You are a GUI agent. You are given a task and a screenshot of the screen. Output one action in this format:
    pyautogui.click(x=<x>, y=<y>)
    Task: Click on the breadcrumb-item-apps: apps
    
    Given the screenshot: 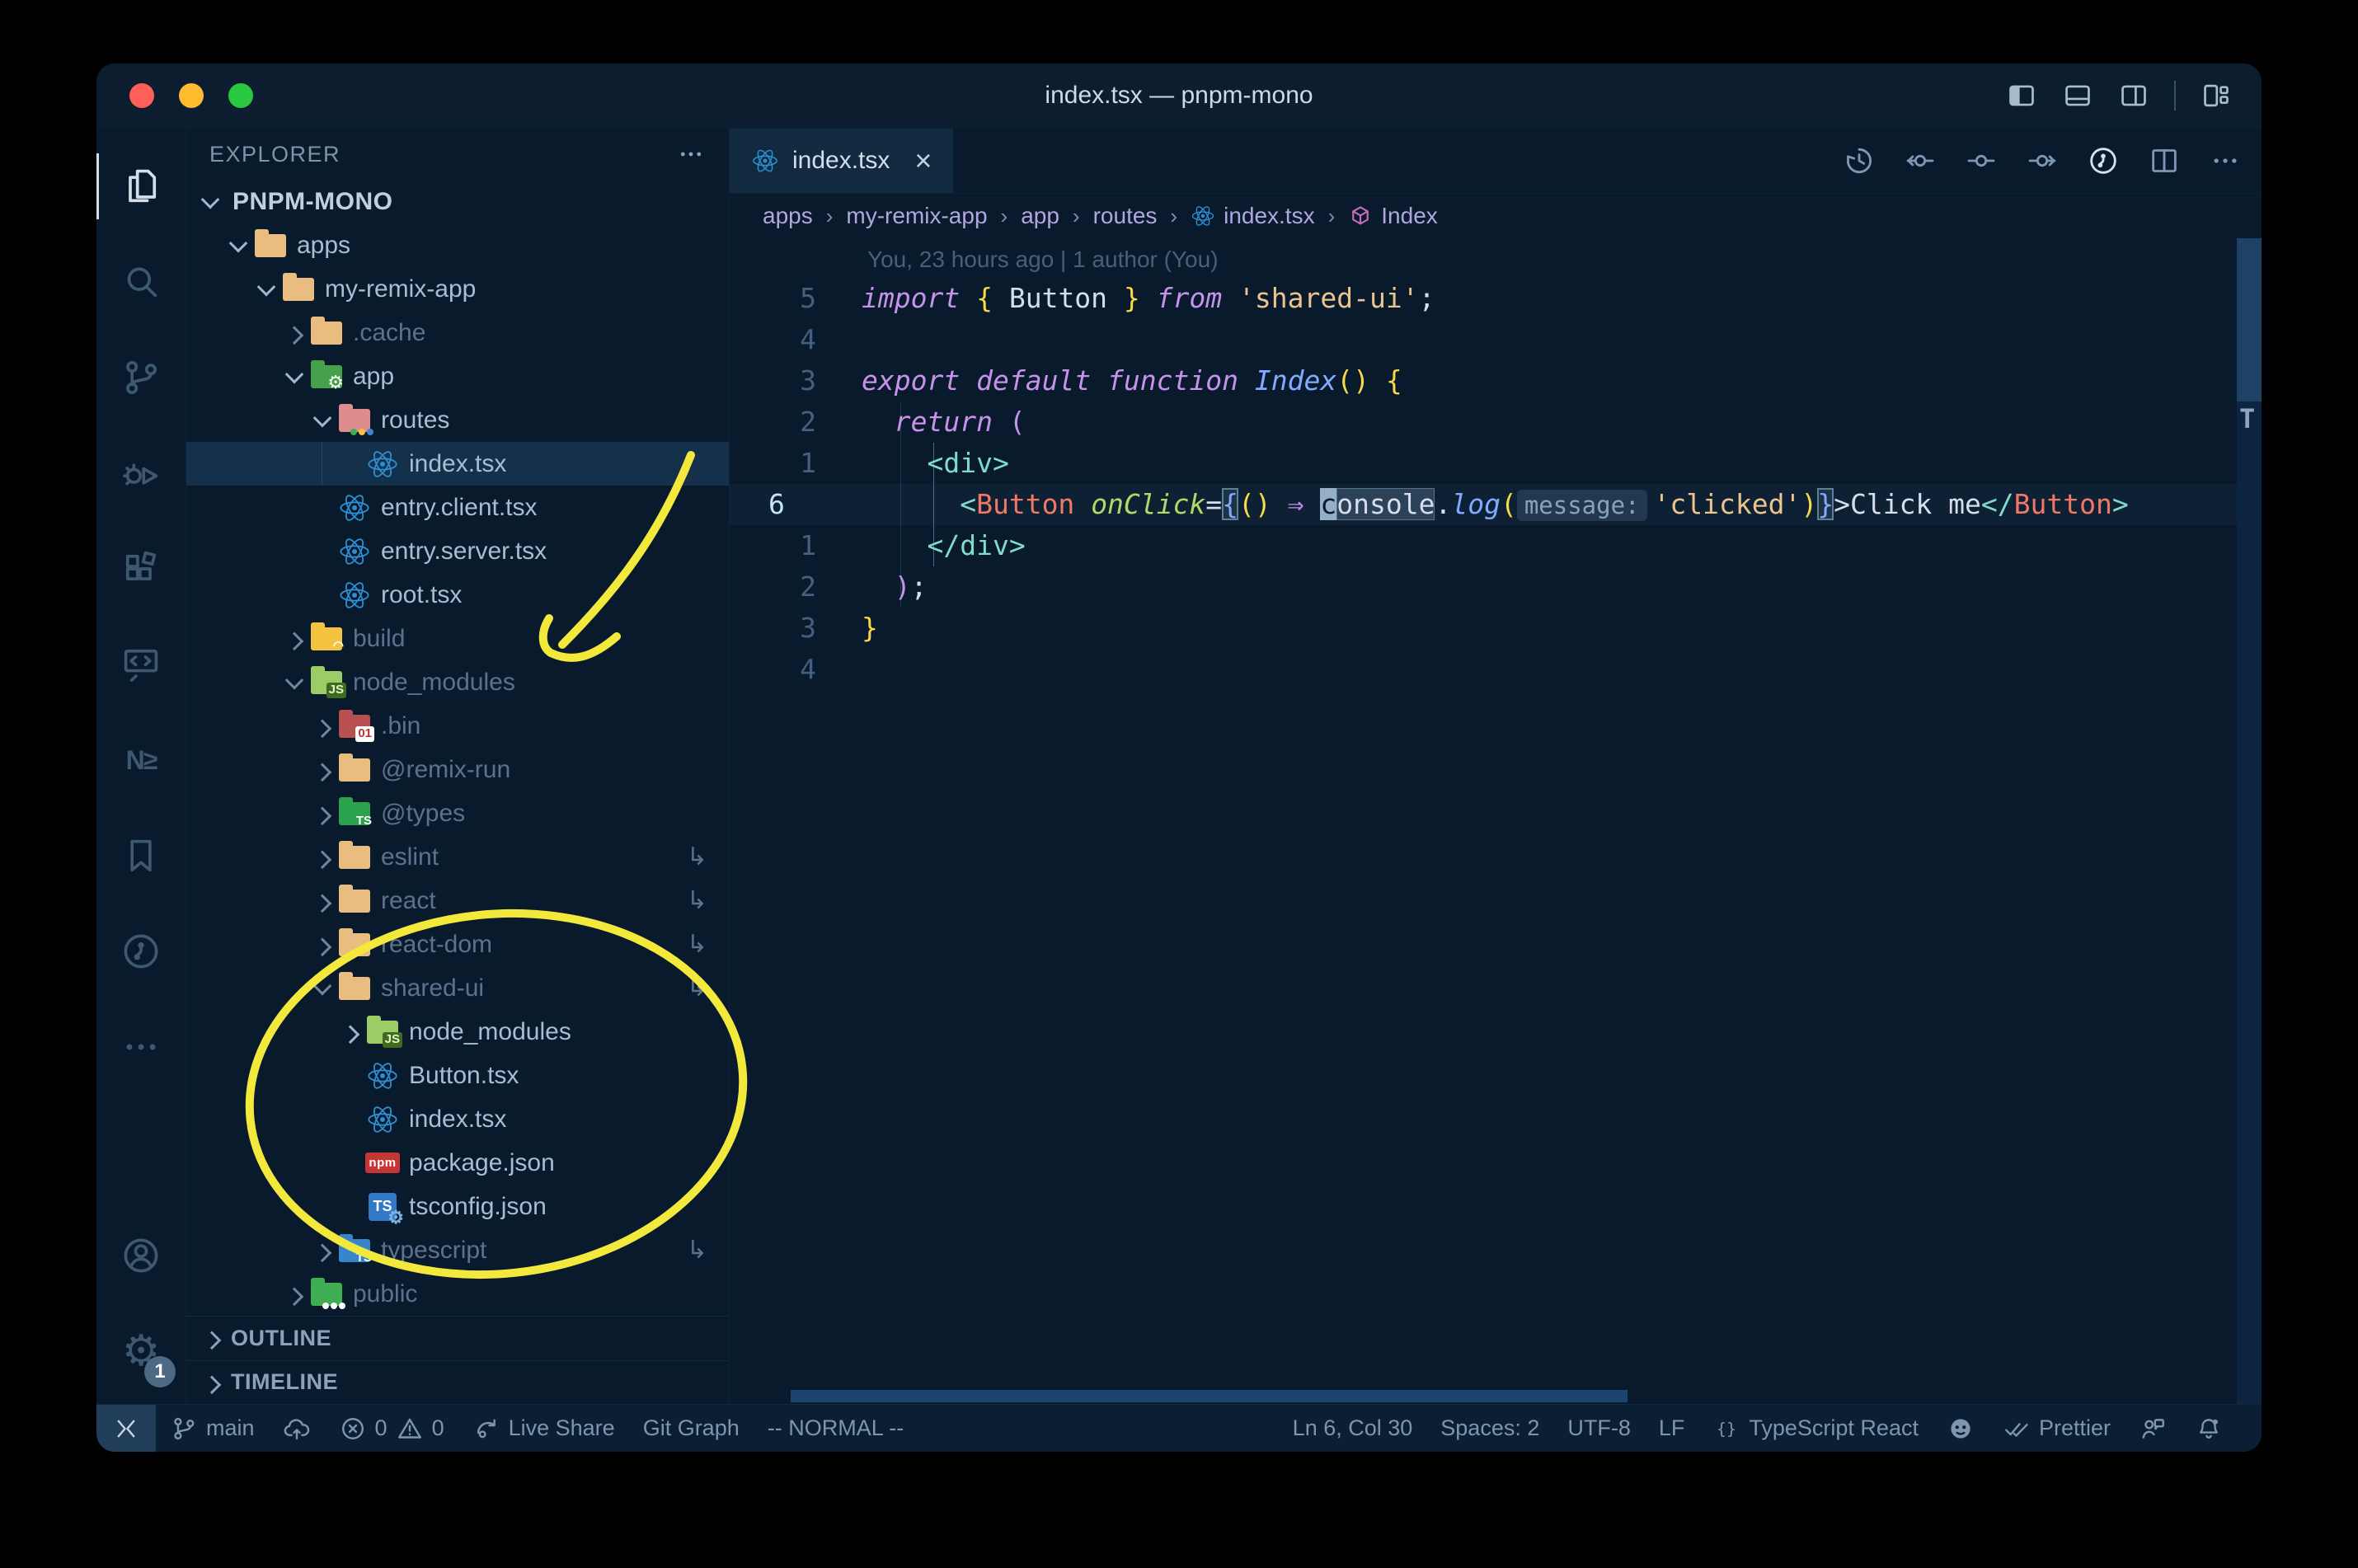 What is the action you would take?
    pyautogui.click(x=788, y=216)
    